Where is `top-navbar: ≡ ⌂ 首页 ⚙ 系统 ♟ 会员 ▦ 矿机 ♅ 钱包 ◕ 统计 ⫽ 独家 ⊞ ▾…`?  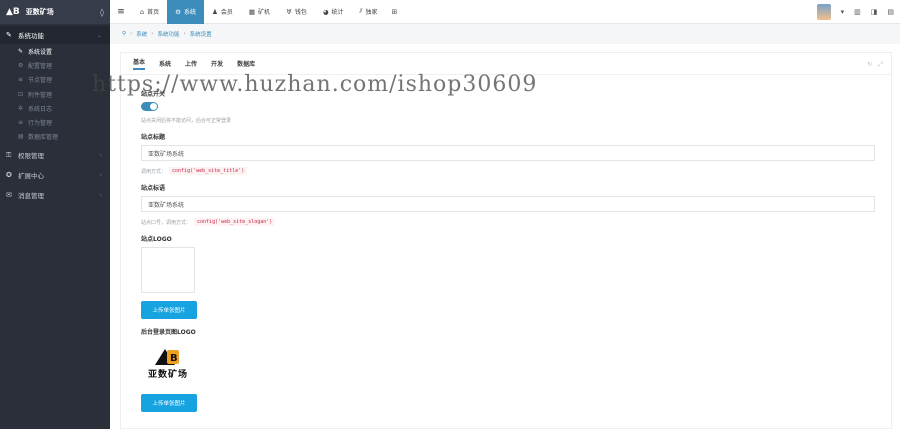
top-navbar: ≡ ⌂ 首页 ⚙ 系统 ♟ 会员 ▦ 矿机 ♅ 钱包 ◕ 统计 ⫽ 独家 ⊞ ▾… is located at coordinates (505, 12).